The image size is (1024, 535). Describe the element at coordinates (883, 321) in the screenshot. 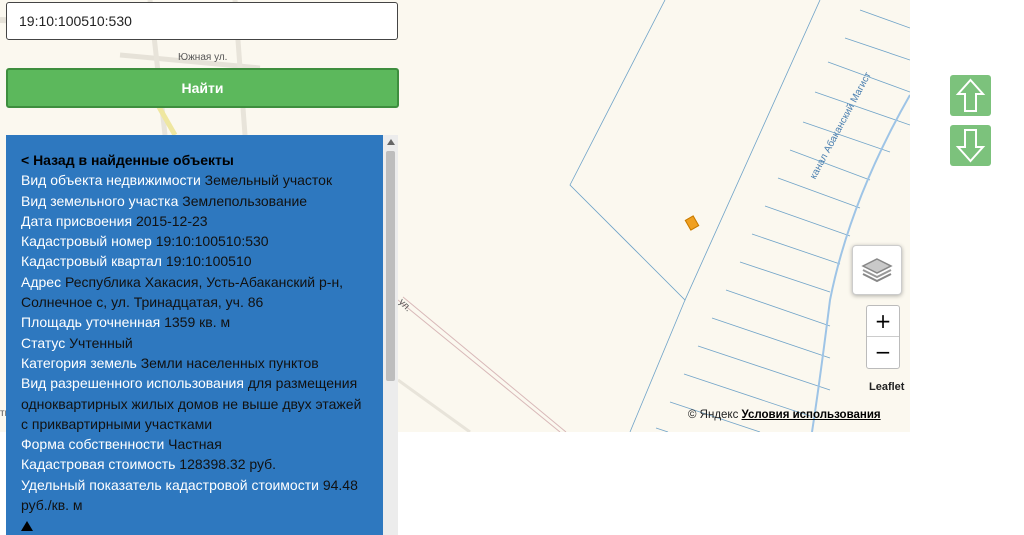

I see `zoom-in-button: +` at that location.